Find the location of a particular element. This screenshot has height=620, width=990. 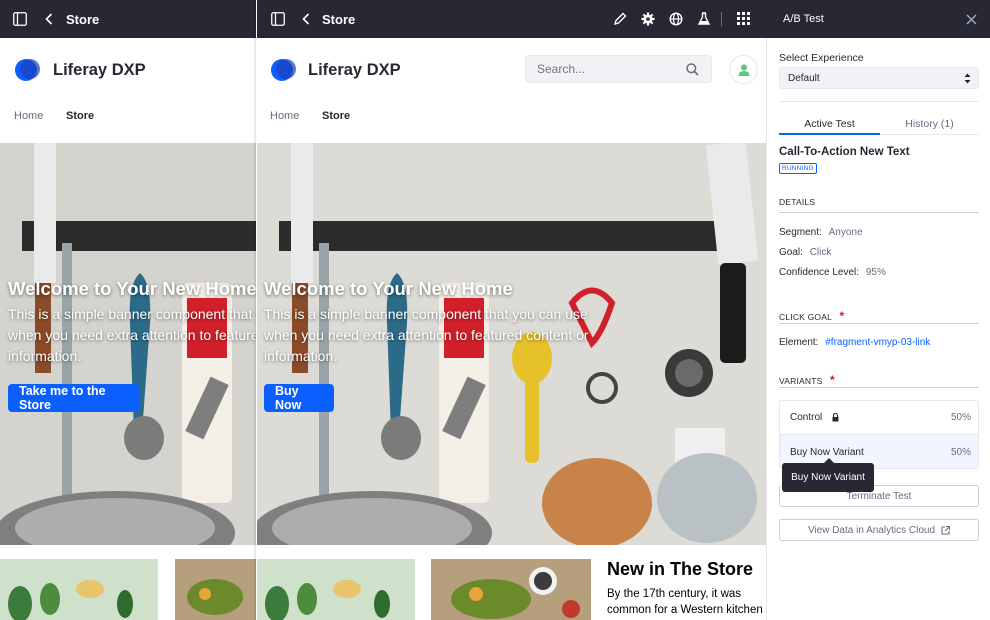

element-link: #fragment-vmyp-03-link is located at coordinates (877, 342).